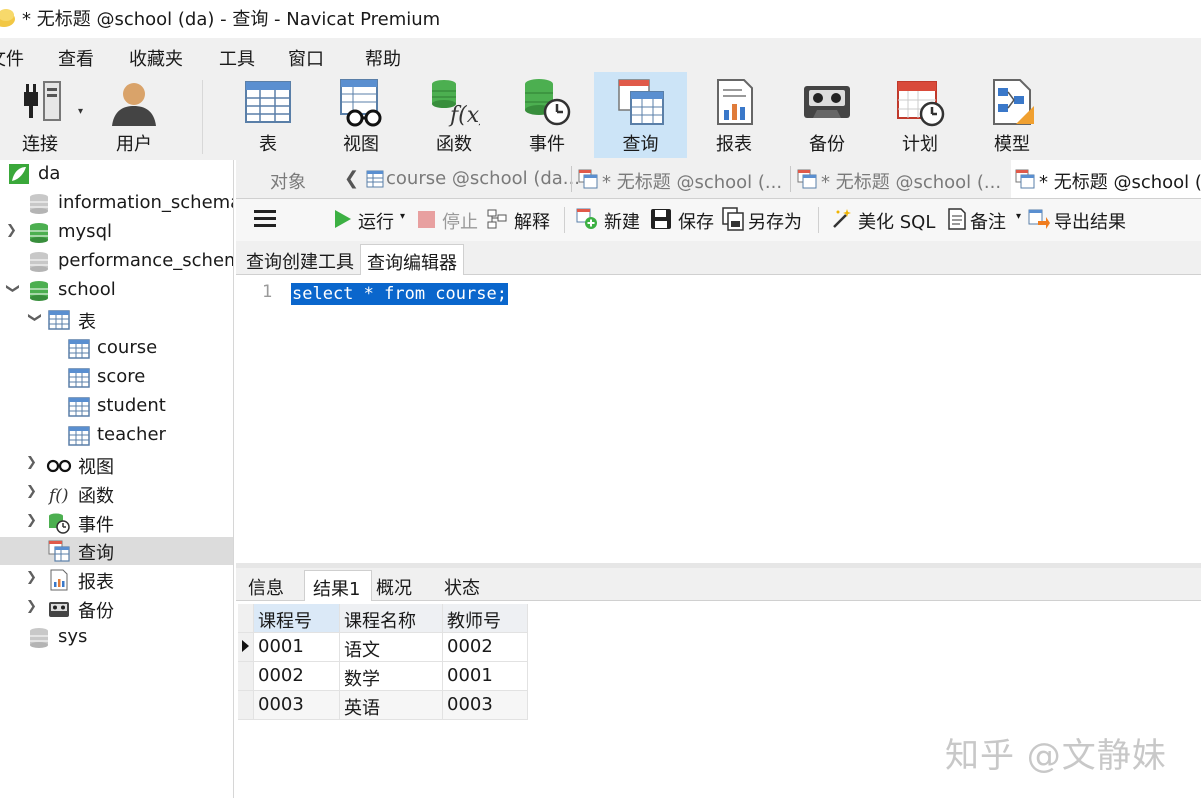  I want to click on tree-folder-views: ❯ 视图, so click(116, 465).